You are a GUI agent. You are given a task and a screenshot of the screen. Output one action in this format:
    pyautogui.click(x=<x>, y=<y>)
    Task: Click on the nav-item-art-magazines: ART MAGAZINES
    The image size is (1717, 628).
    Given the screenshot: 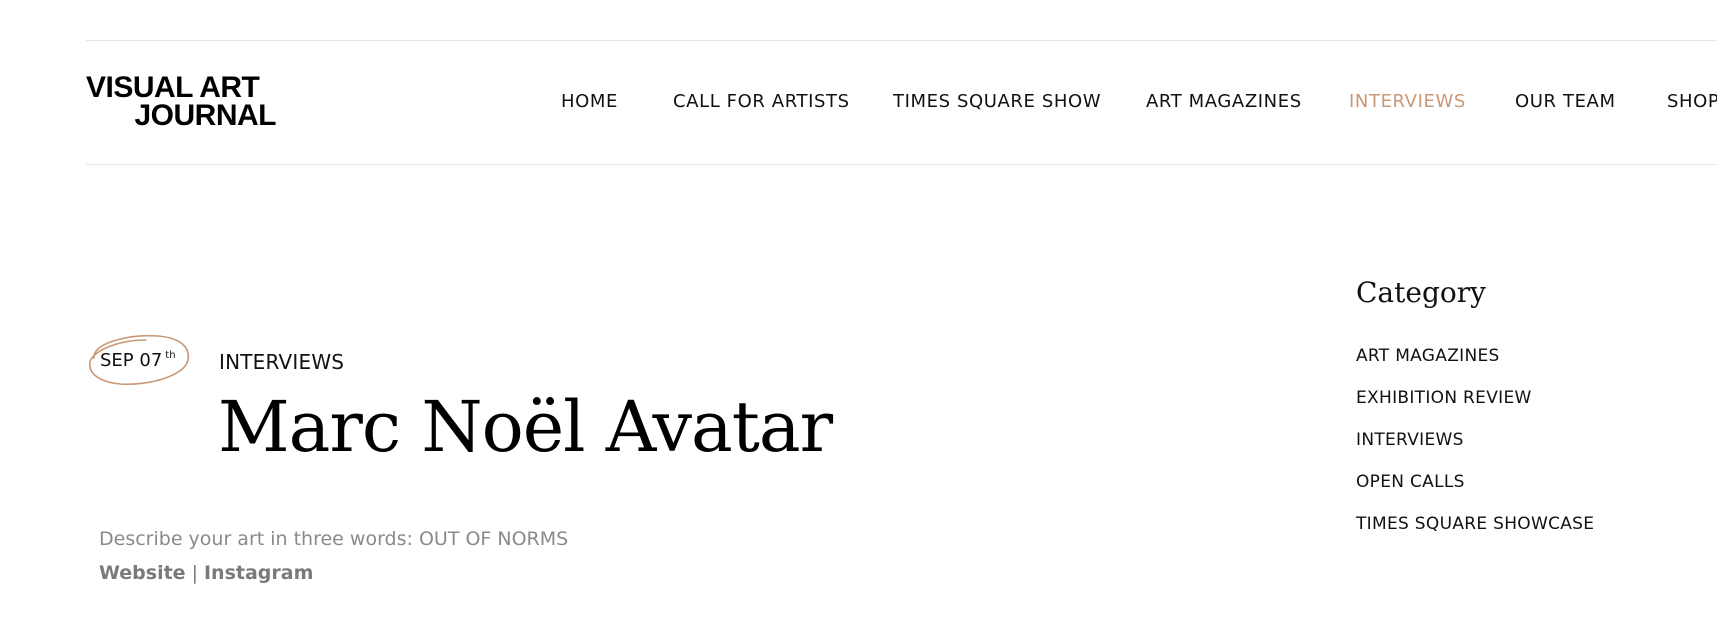 What is the action you would take?
    pyautogui.click(x=1224, y=102)
    